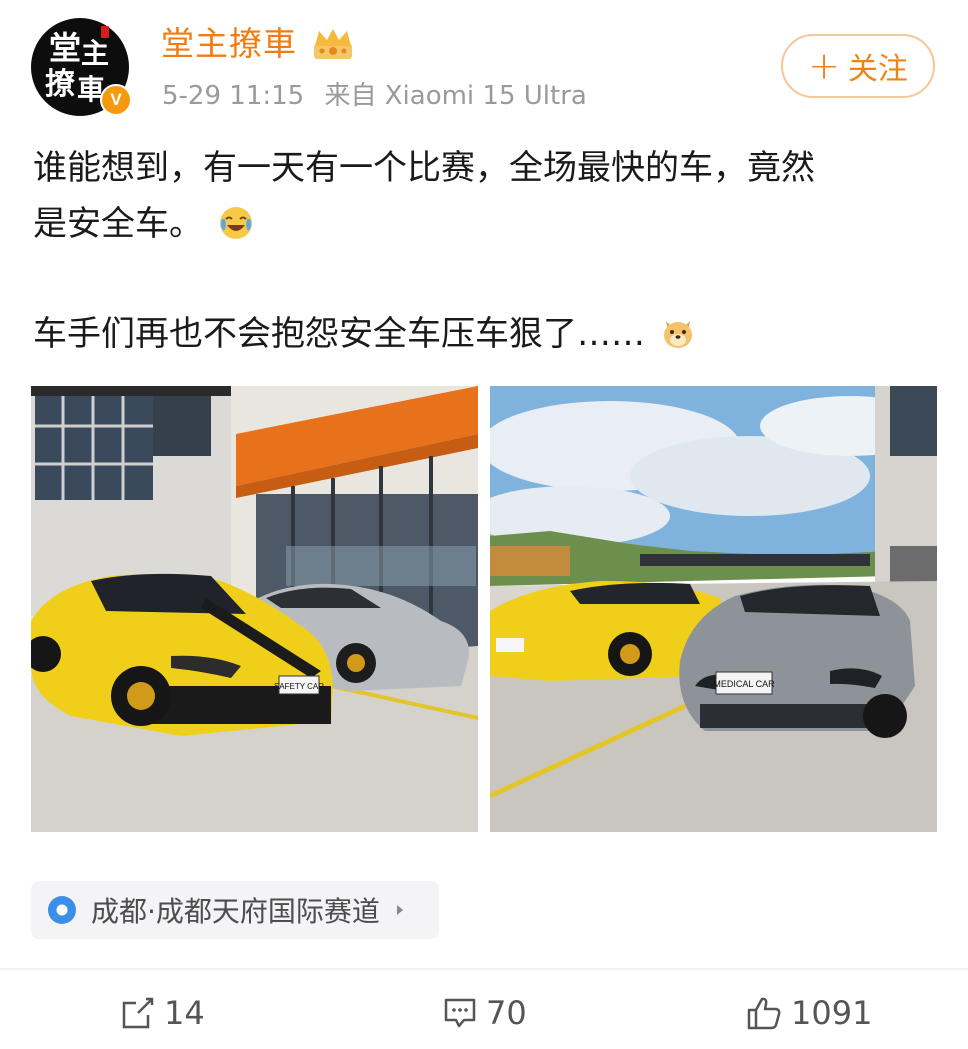 This screenshot has height=1049, width=968. Describe the element at coordinates (233, 96) in the screenshot. I see `post-time: 5-29 11:15` at that location.